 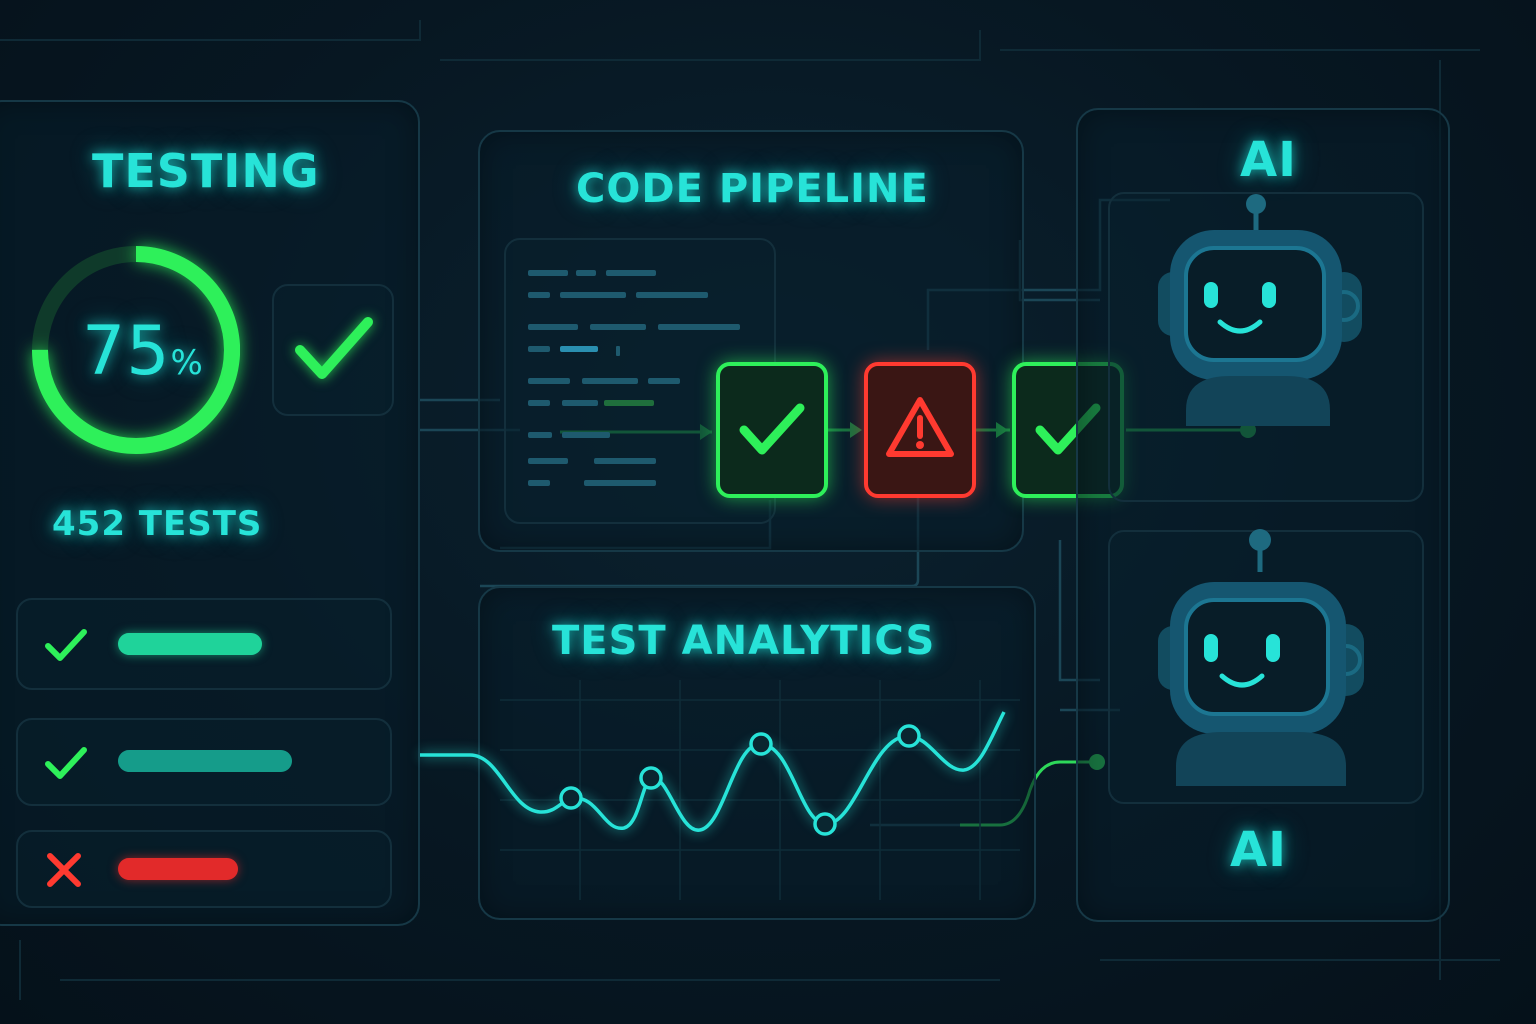 I want to click on ai-label-bottom: AI, so click(x=1259, y=850).